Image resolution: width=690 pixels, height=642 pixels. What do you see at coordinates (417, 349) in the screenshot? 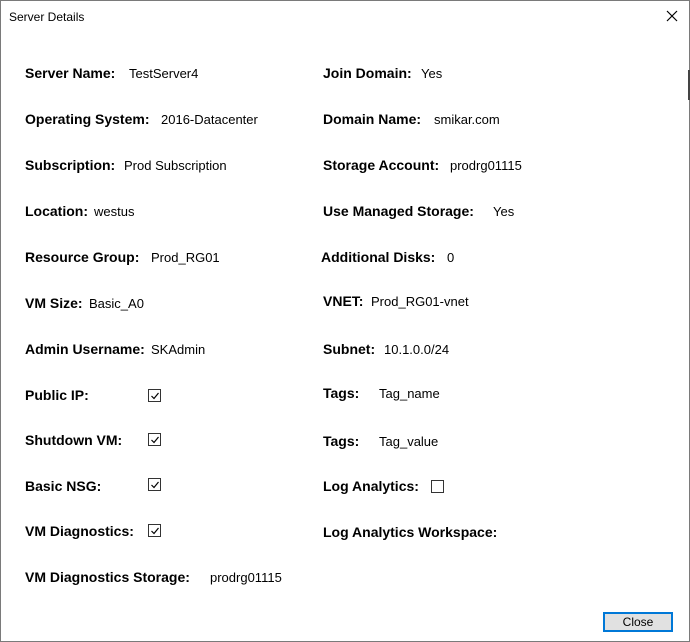
I see `subnet-value: 10.1.0.0/24` at bounding box center [417, 349].